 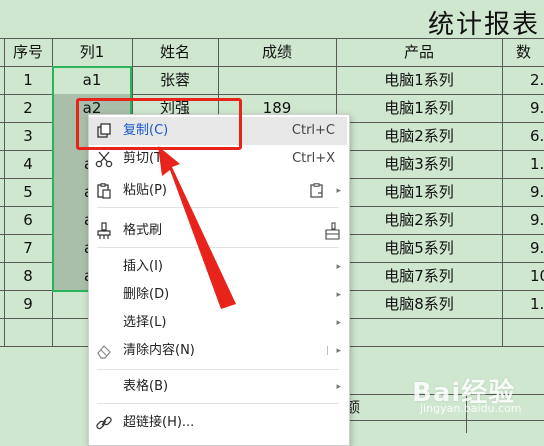 What do you see at coordinates (197, 227) in the screenshot?
I see `red-arrow-icon` at bounding box center [197, 227].